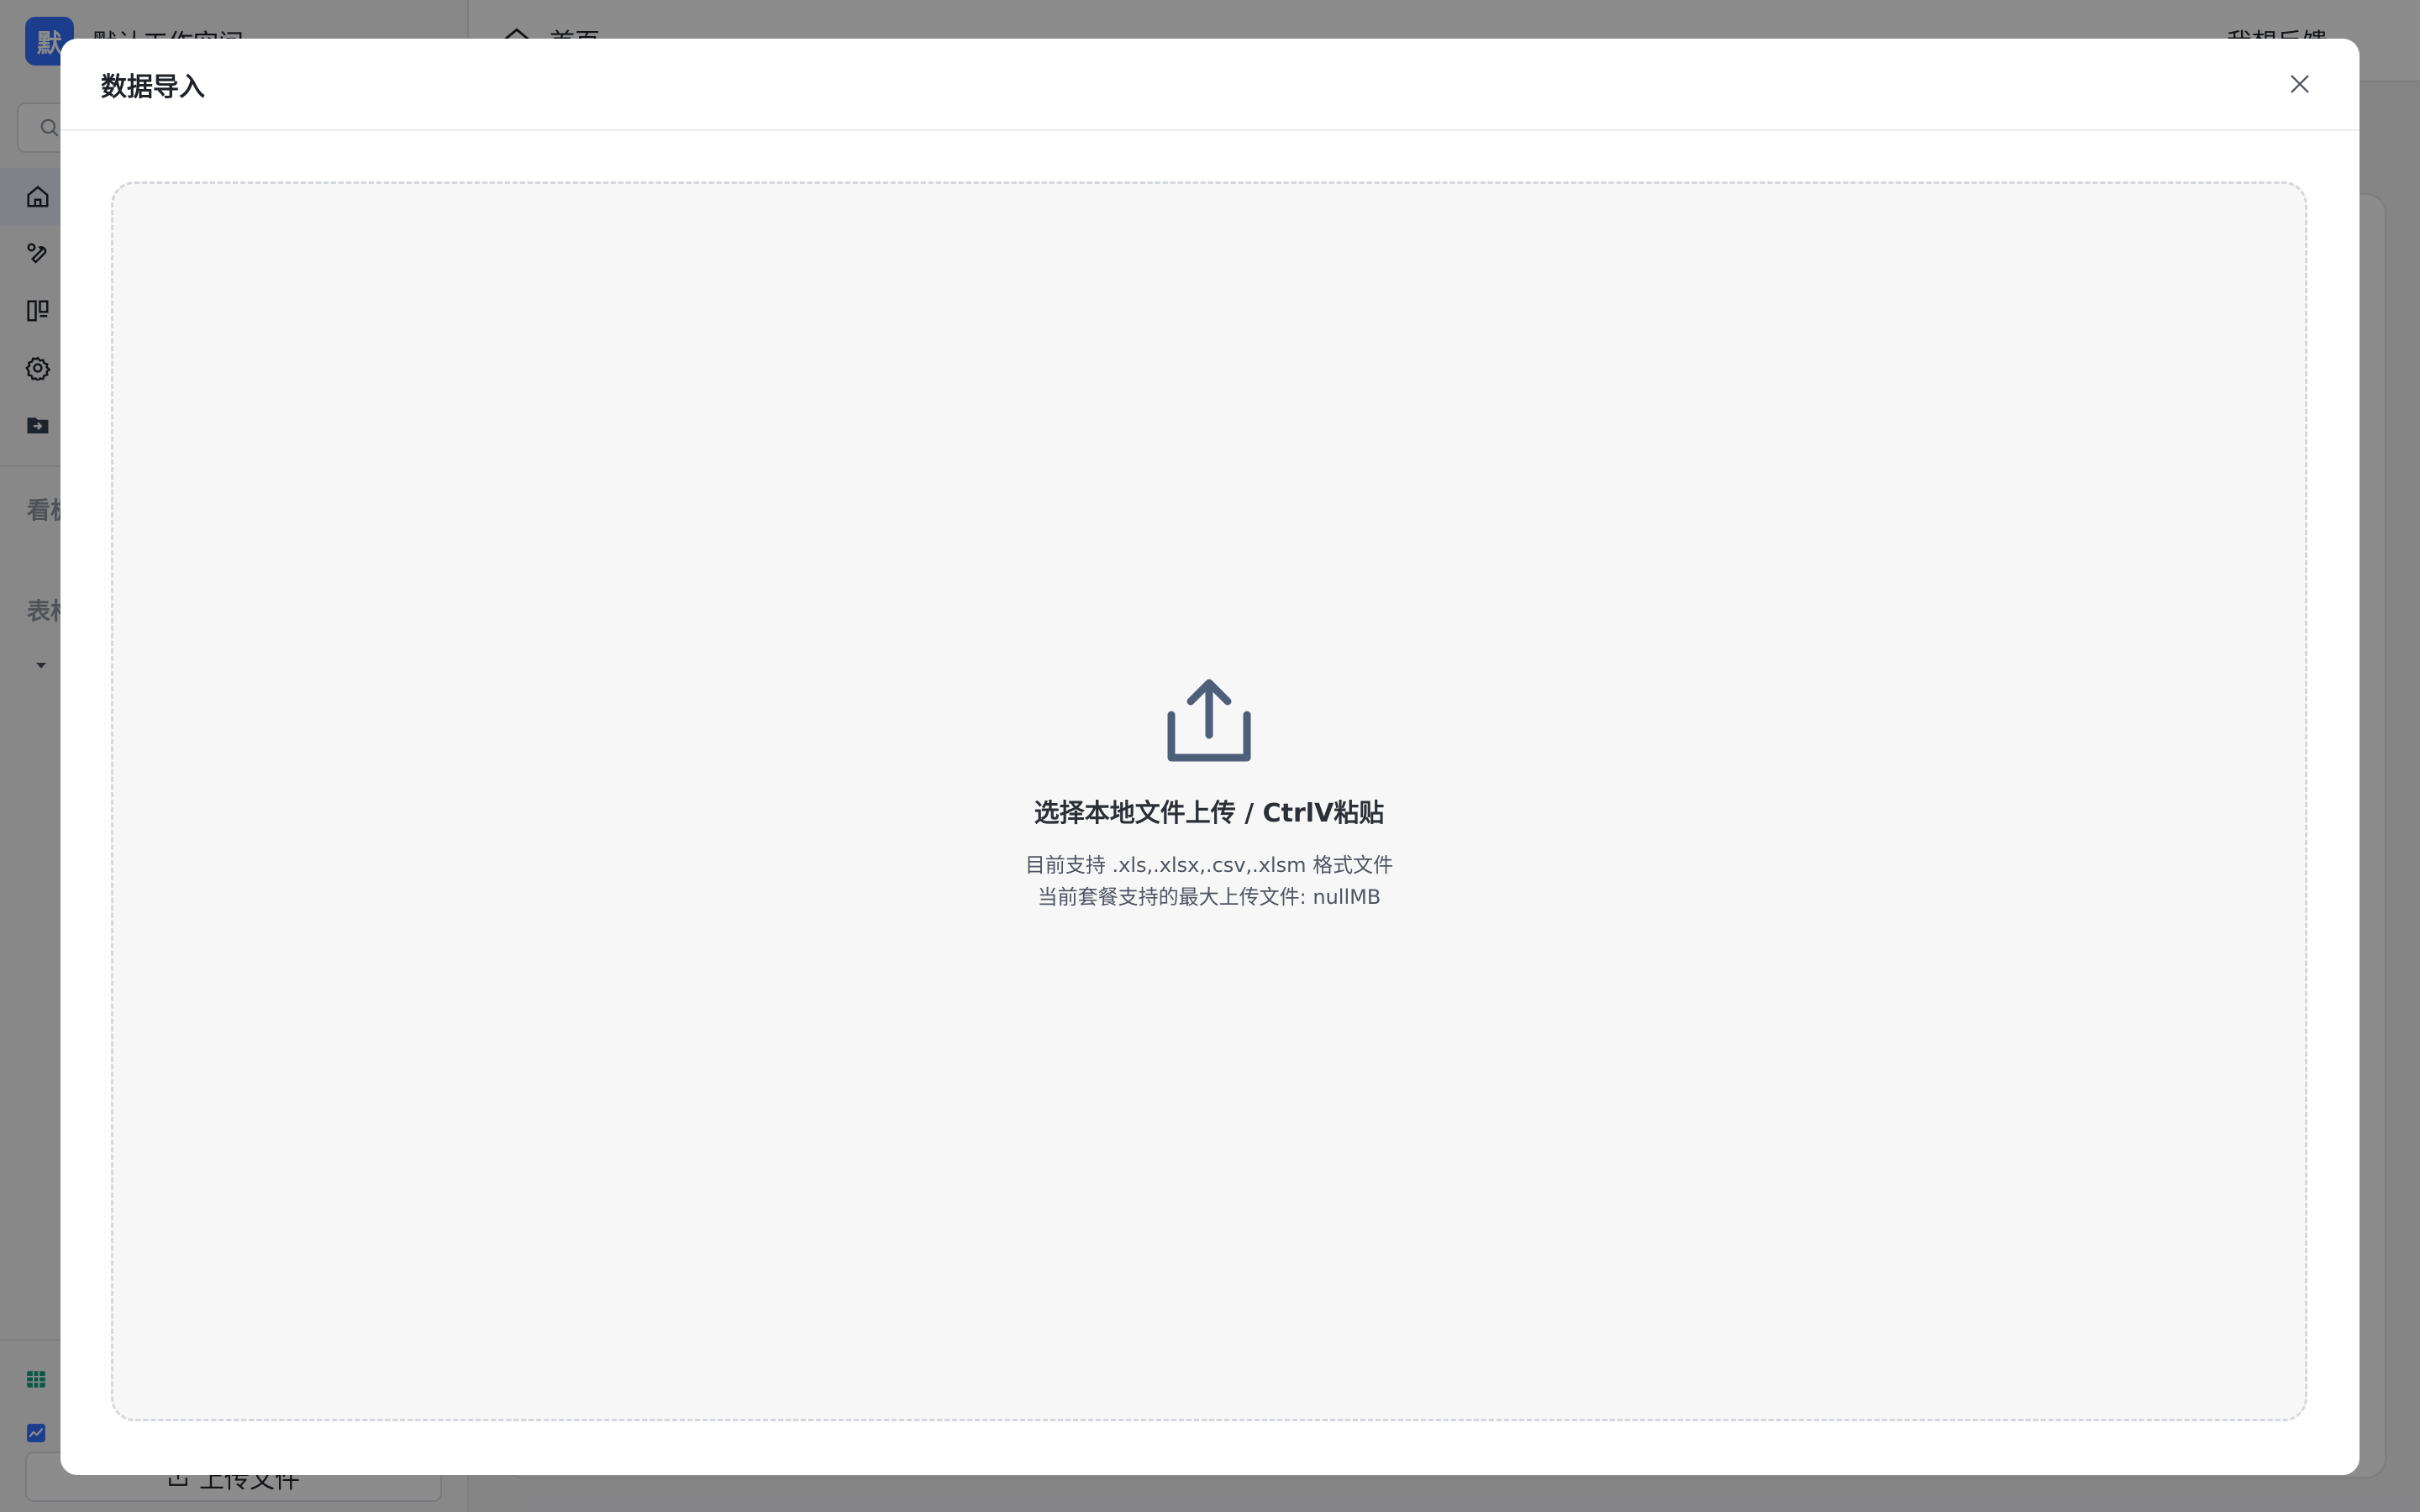  What do you see at coordinates (1209, 813) in the screenshot?
I see `drop-zone-title: 选择本地文件上传 / CtrlV粘贴` at bounding box center [1209, 813].